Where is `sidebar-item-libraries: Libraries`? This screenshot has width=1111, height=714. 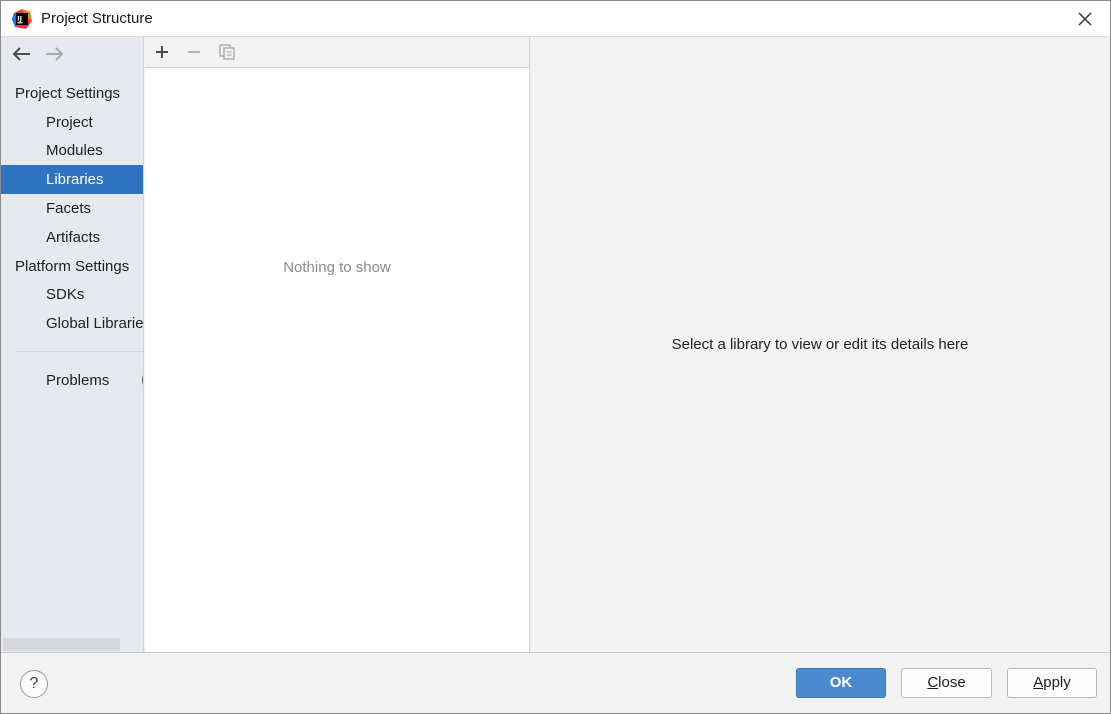
sidebar-item-libraries: Libraries is located at coordinates (72, 179).